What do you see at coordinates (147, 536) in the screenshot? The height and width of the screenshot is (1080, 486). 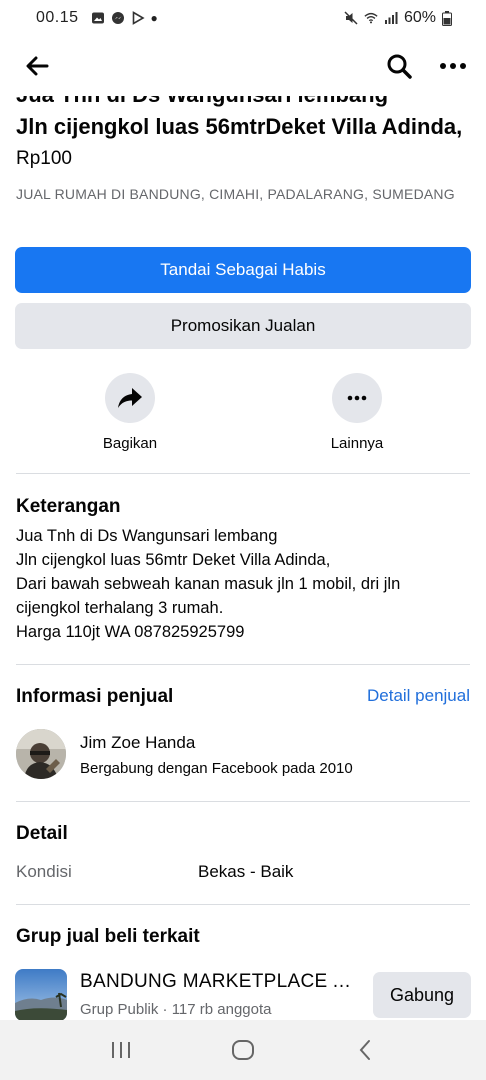 I see `description-line: Jua Tnh di Ds Wangunsari lembang` at bounding box center [147, 536].